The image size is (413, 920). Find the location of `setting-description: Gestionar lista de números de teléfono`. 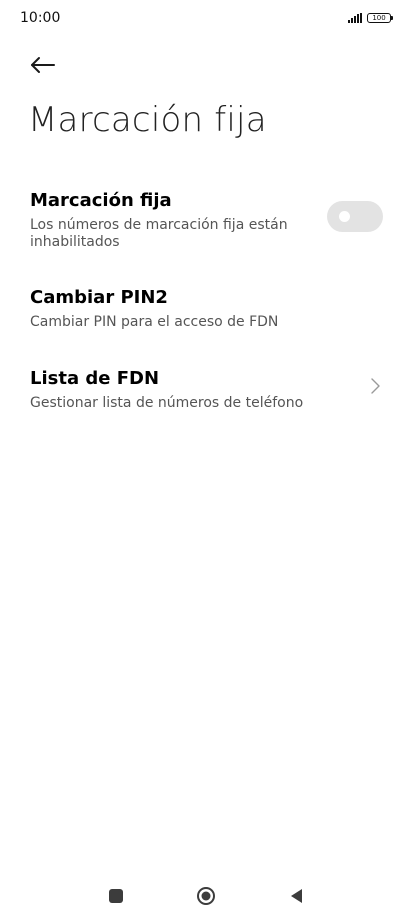

setting-description: Gestionar lista de números de teléfono is located at coordinates (167, 403).